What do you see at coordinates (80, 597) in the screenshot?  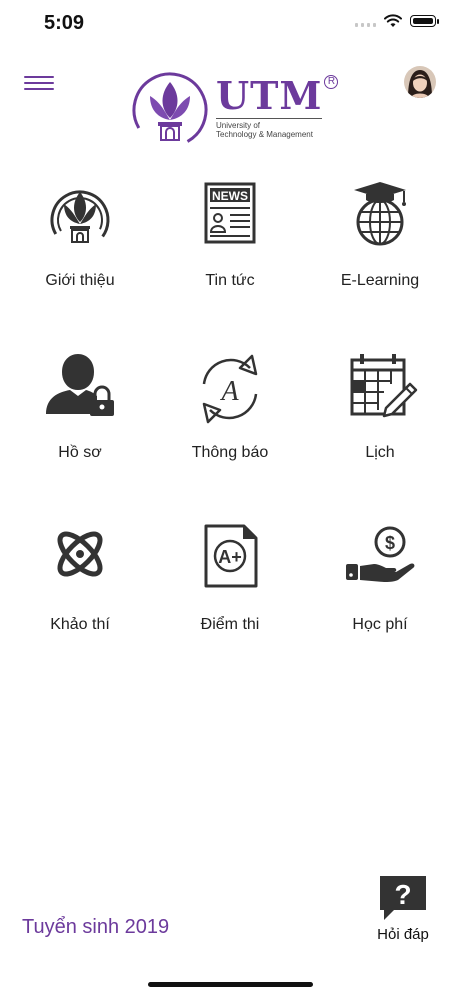 I see `menu-item-khao-thi: Khảo thí` at bounding box center [80, 597].